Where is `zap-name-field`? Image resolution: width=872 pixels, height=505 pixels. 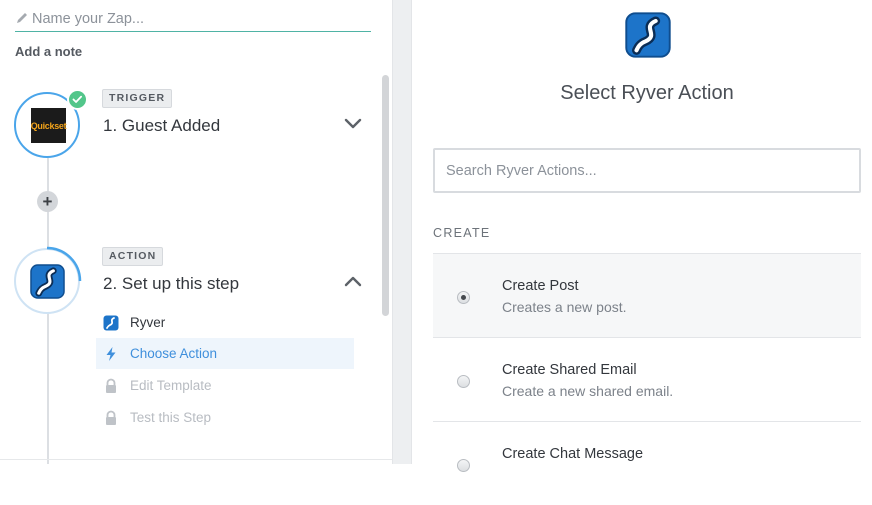
zap-name-field is located at coordinates (193, 20).